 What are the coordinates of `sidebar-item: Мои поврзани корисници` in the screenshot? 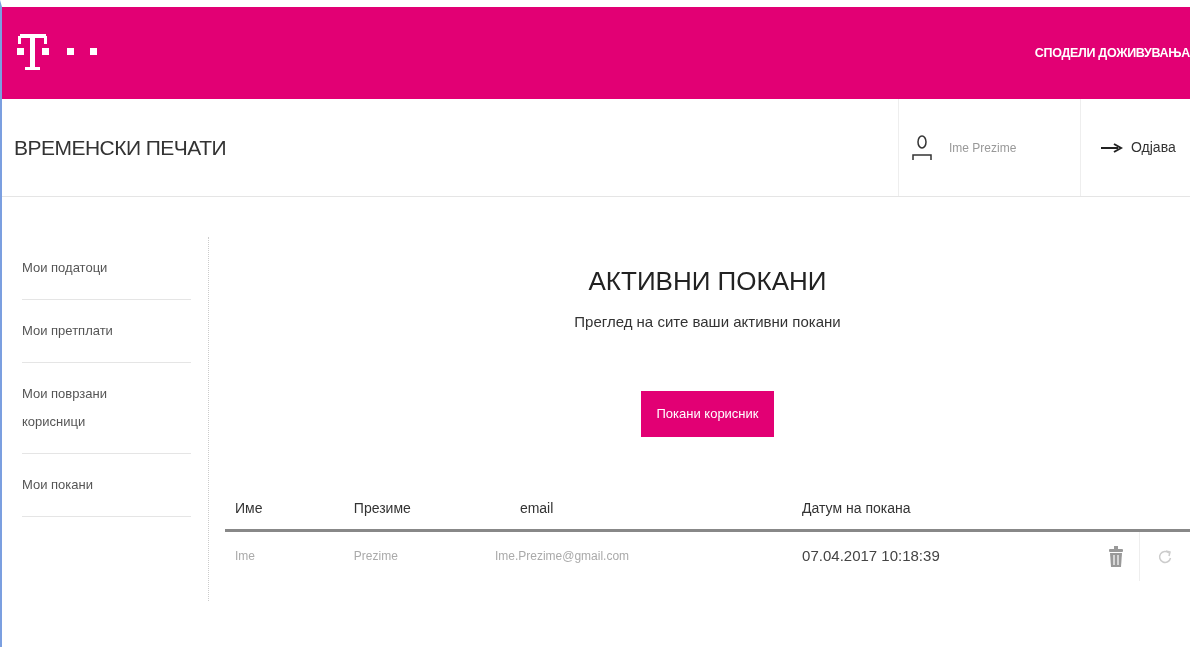 It's located at (106, 408).